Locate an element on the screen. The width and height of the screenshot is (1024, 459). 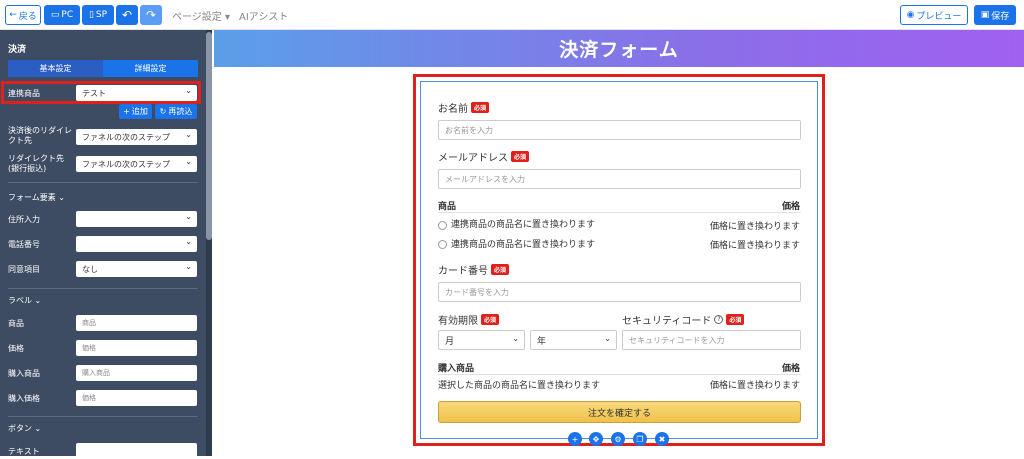
form-header-banner: 決済フォーム is located at coordinates (619, 48).